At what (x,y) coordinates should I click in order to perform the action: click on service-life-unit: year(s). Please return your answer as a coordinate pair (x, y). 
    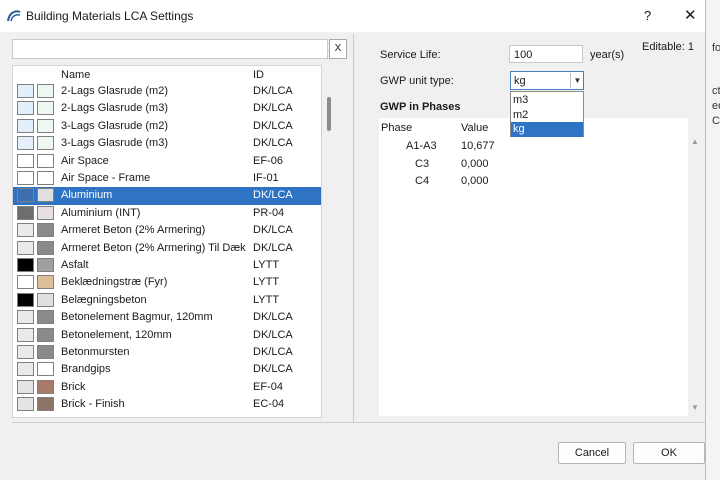
    Looking at the image, I should click on (607, 55).